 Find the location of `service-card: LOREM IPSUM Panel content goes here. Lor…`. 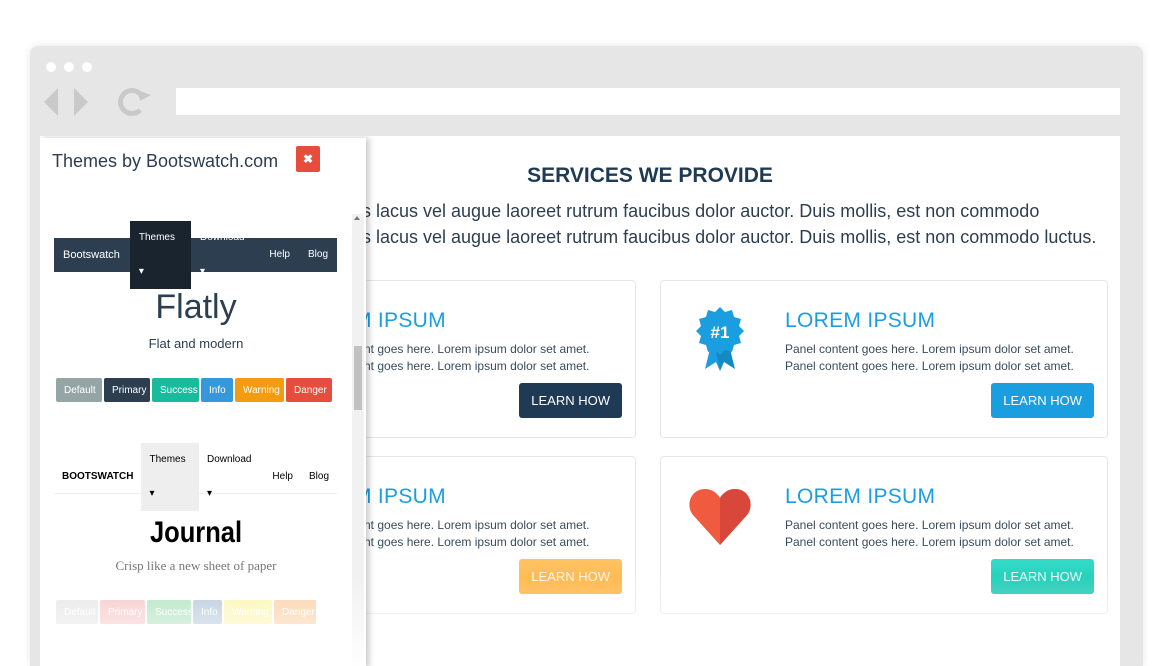

service-card: LOREM IPSUM Panel content goes here. Lor… is located at coordinates (884, 535).